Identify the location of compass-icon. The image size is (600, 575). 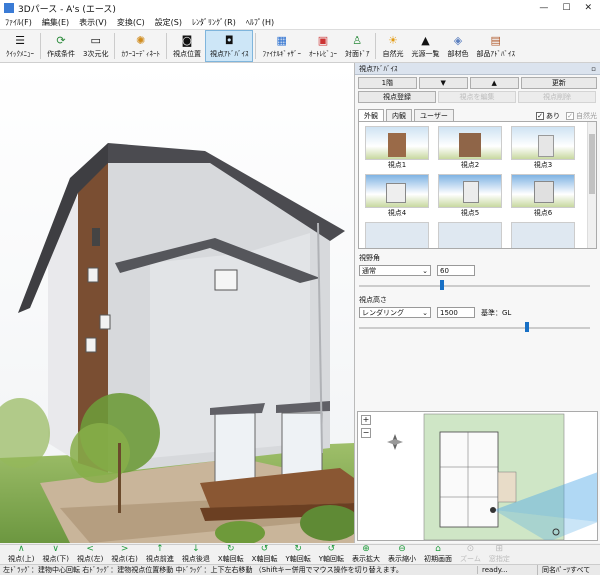
(395, 442).